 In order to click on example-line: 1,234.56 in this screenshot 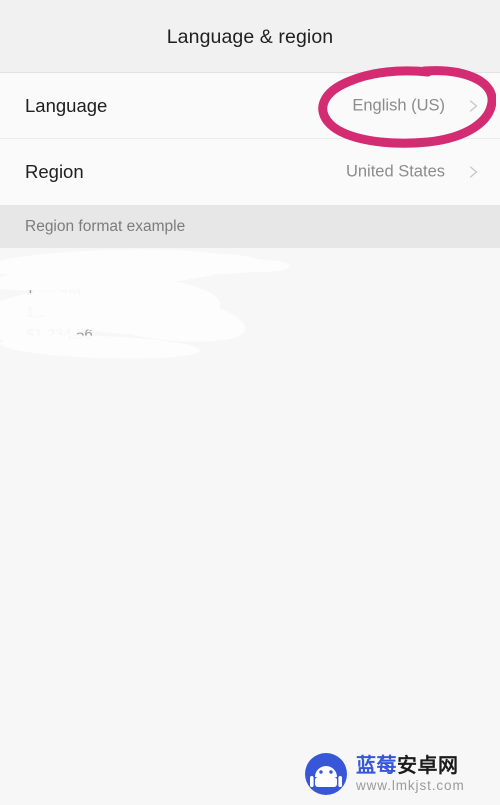, I will do `click(55, 312)`.